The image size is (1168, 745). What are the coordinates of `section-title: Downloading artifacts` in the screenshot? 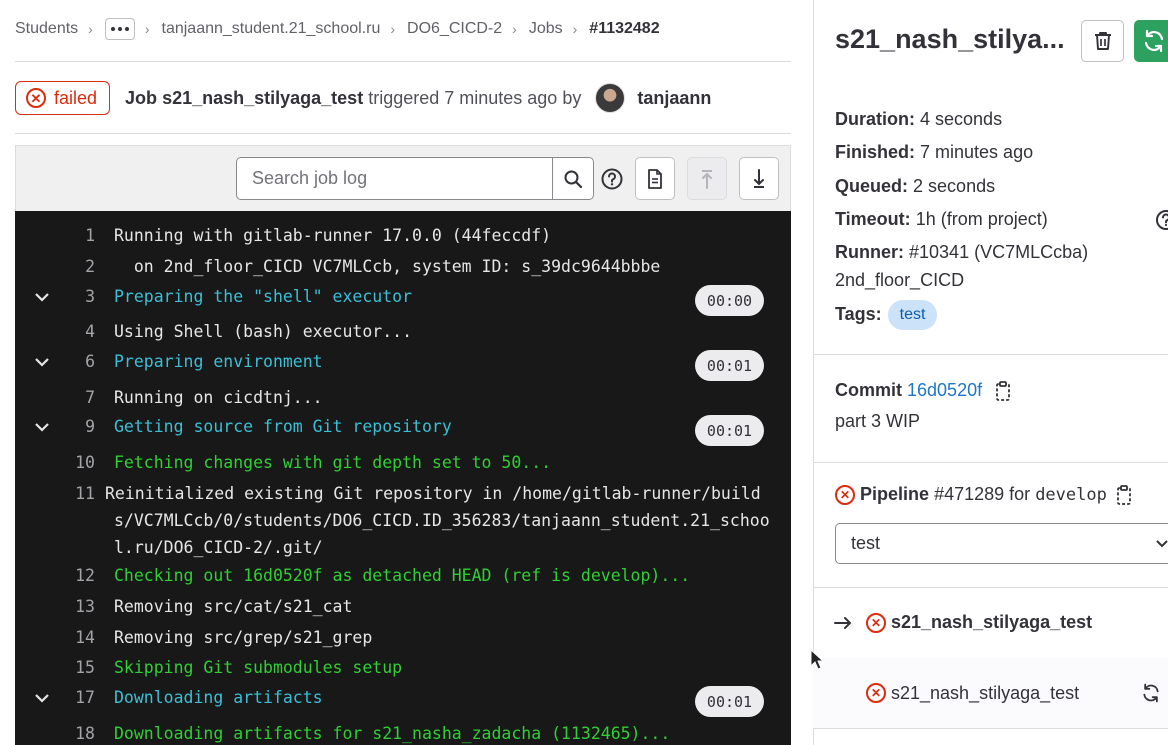 It's located at (218, 697).